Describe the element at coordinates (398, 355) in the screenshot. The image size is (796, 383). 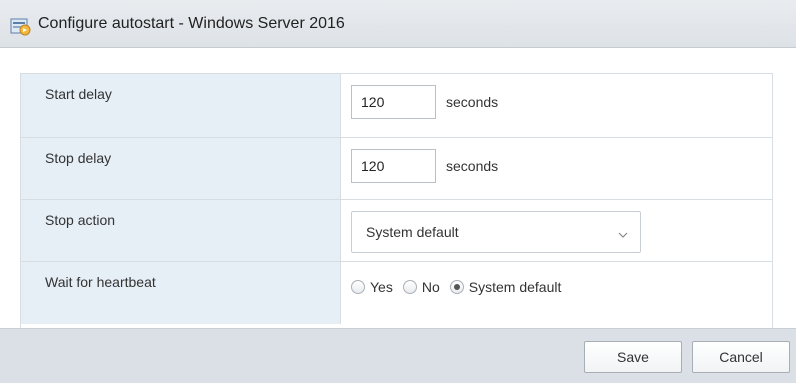
I see `dialog-footer: Save Cancel` at that location.